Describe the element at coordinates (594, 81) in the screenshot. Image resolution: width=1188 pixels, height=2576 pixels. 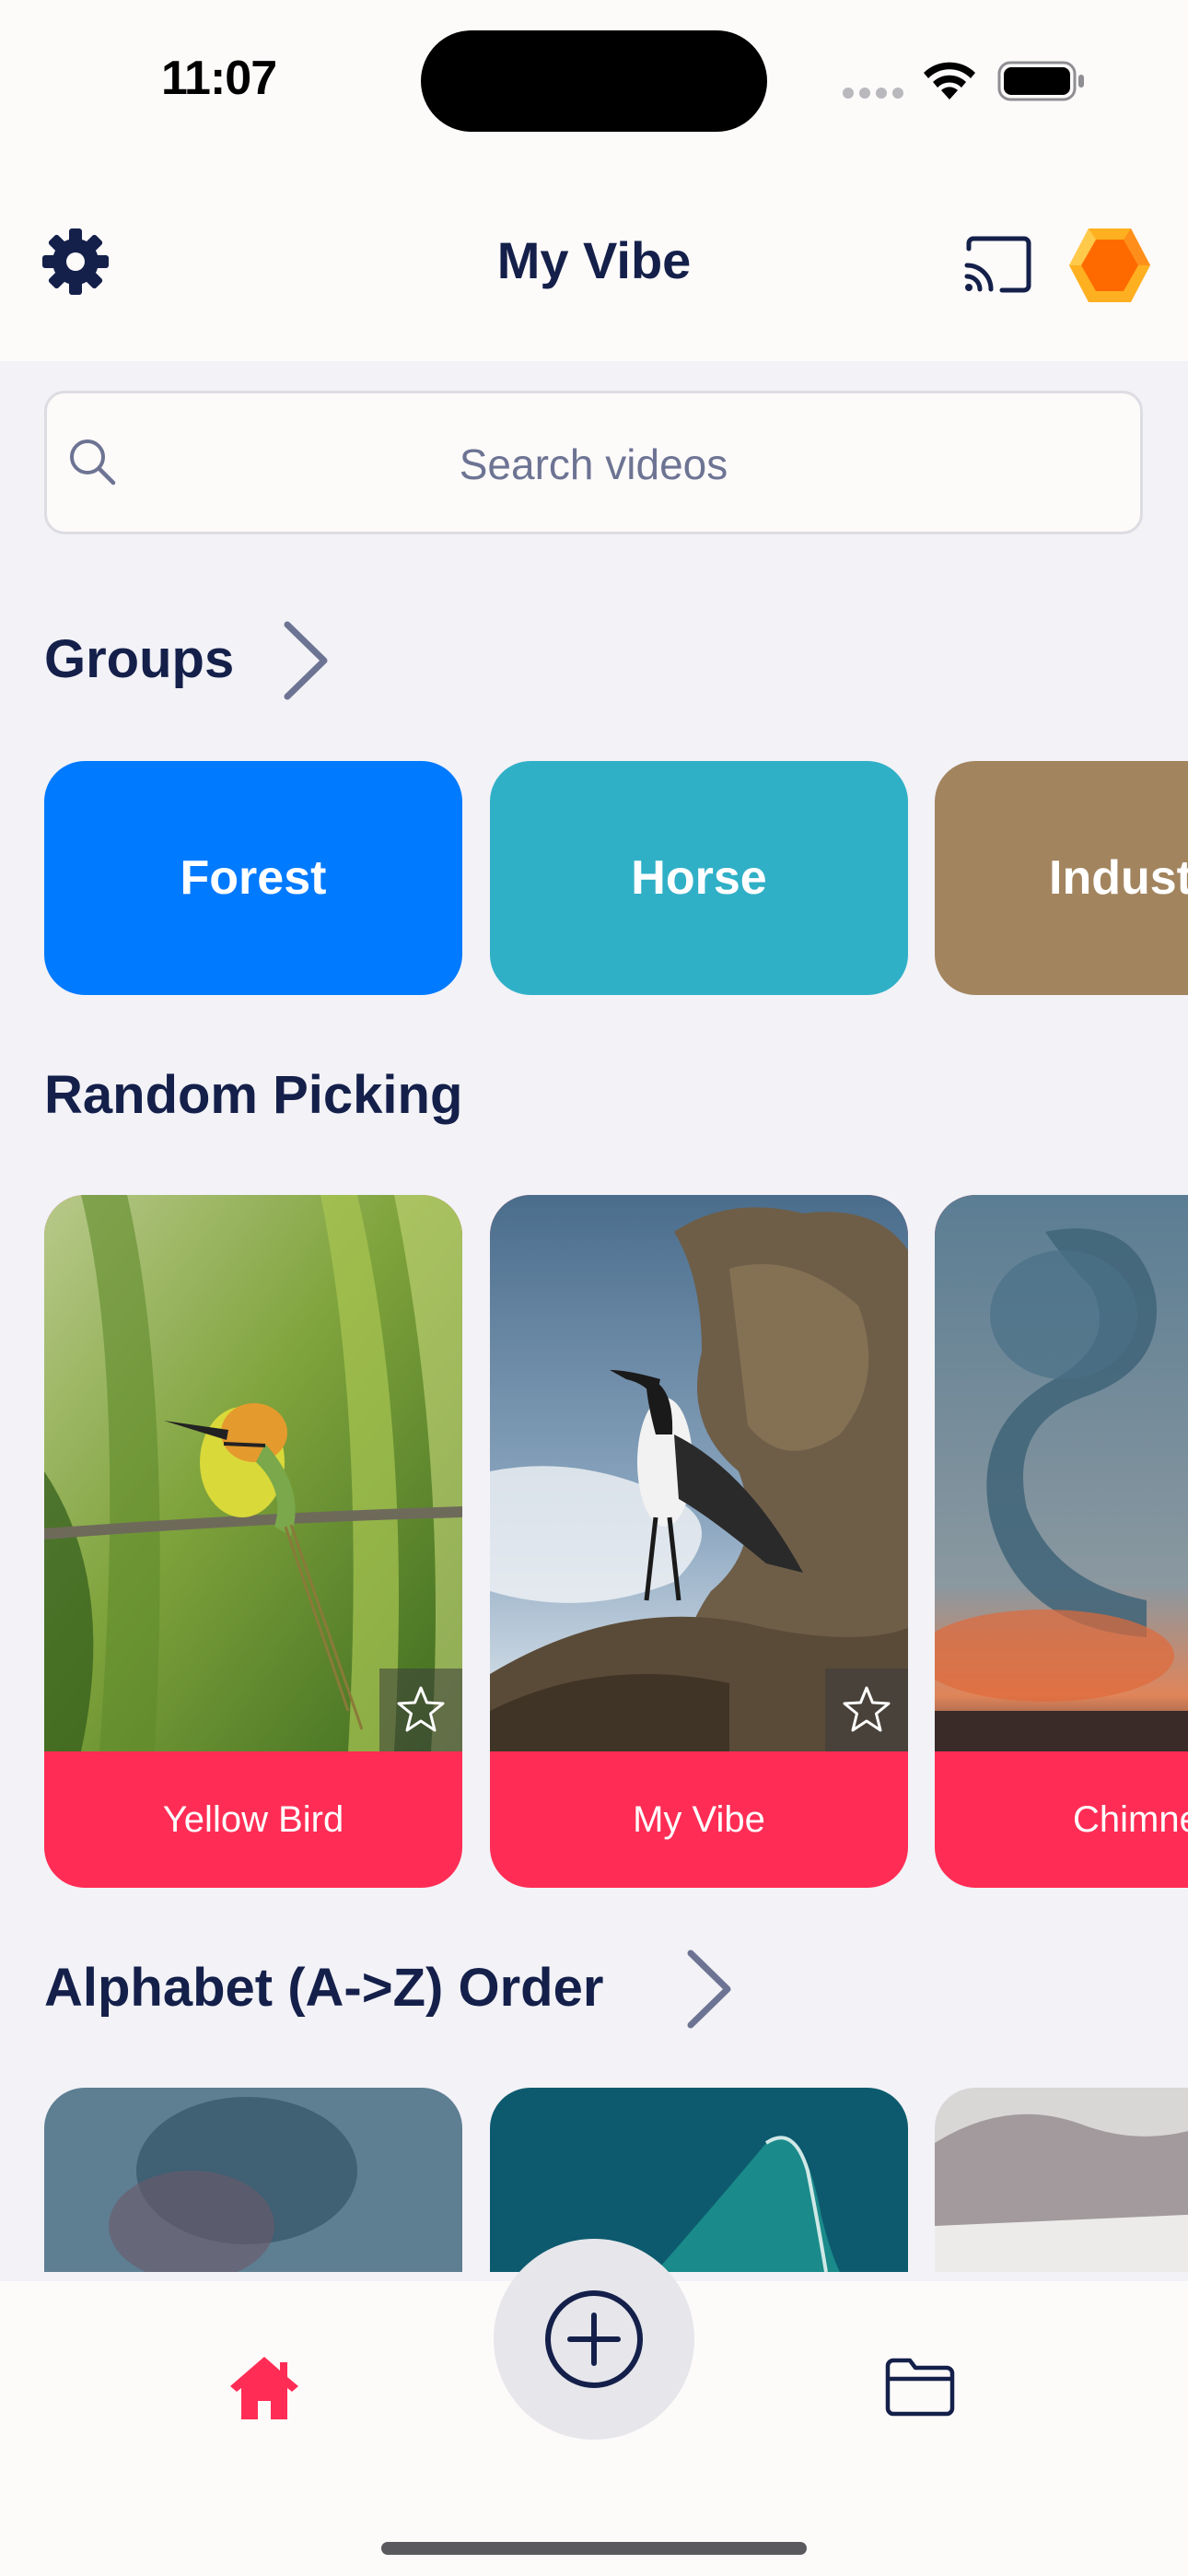
I see `dynamic-island` at that location.